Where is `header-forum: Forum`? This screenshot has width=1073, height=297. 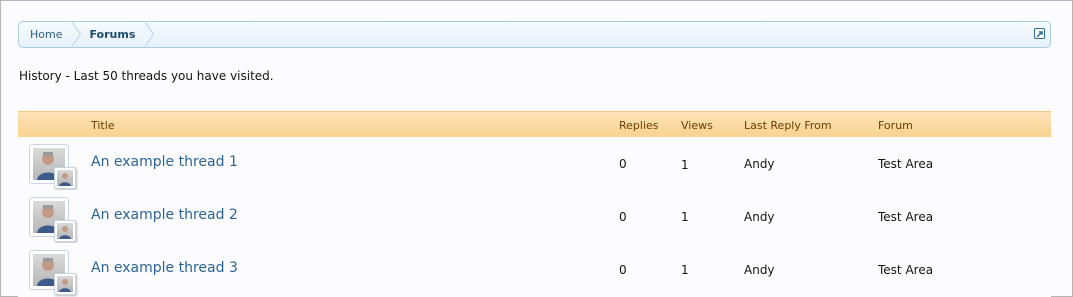
header-forum: Forum is located at coordinates (895, 125).